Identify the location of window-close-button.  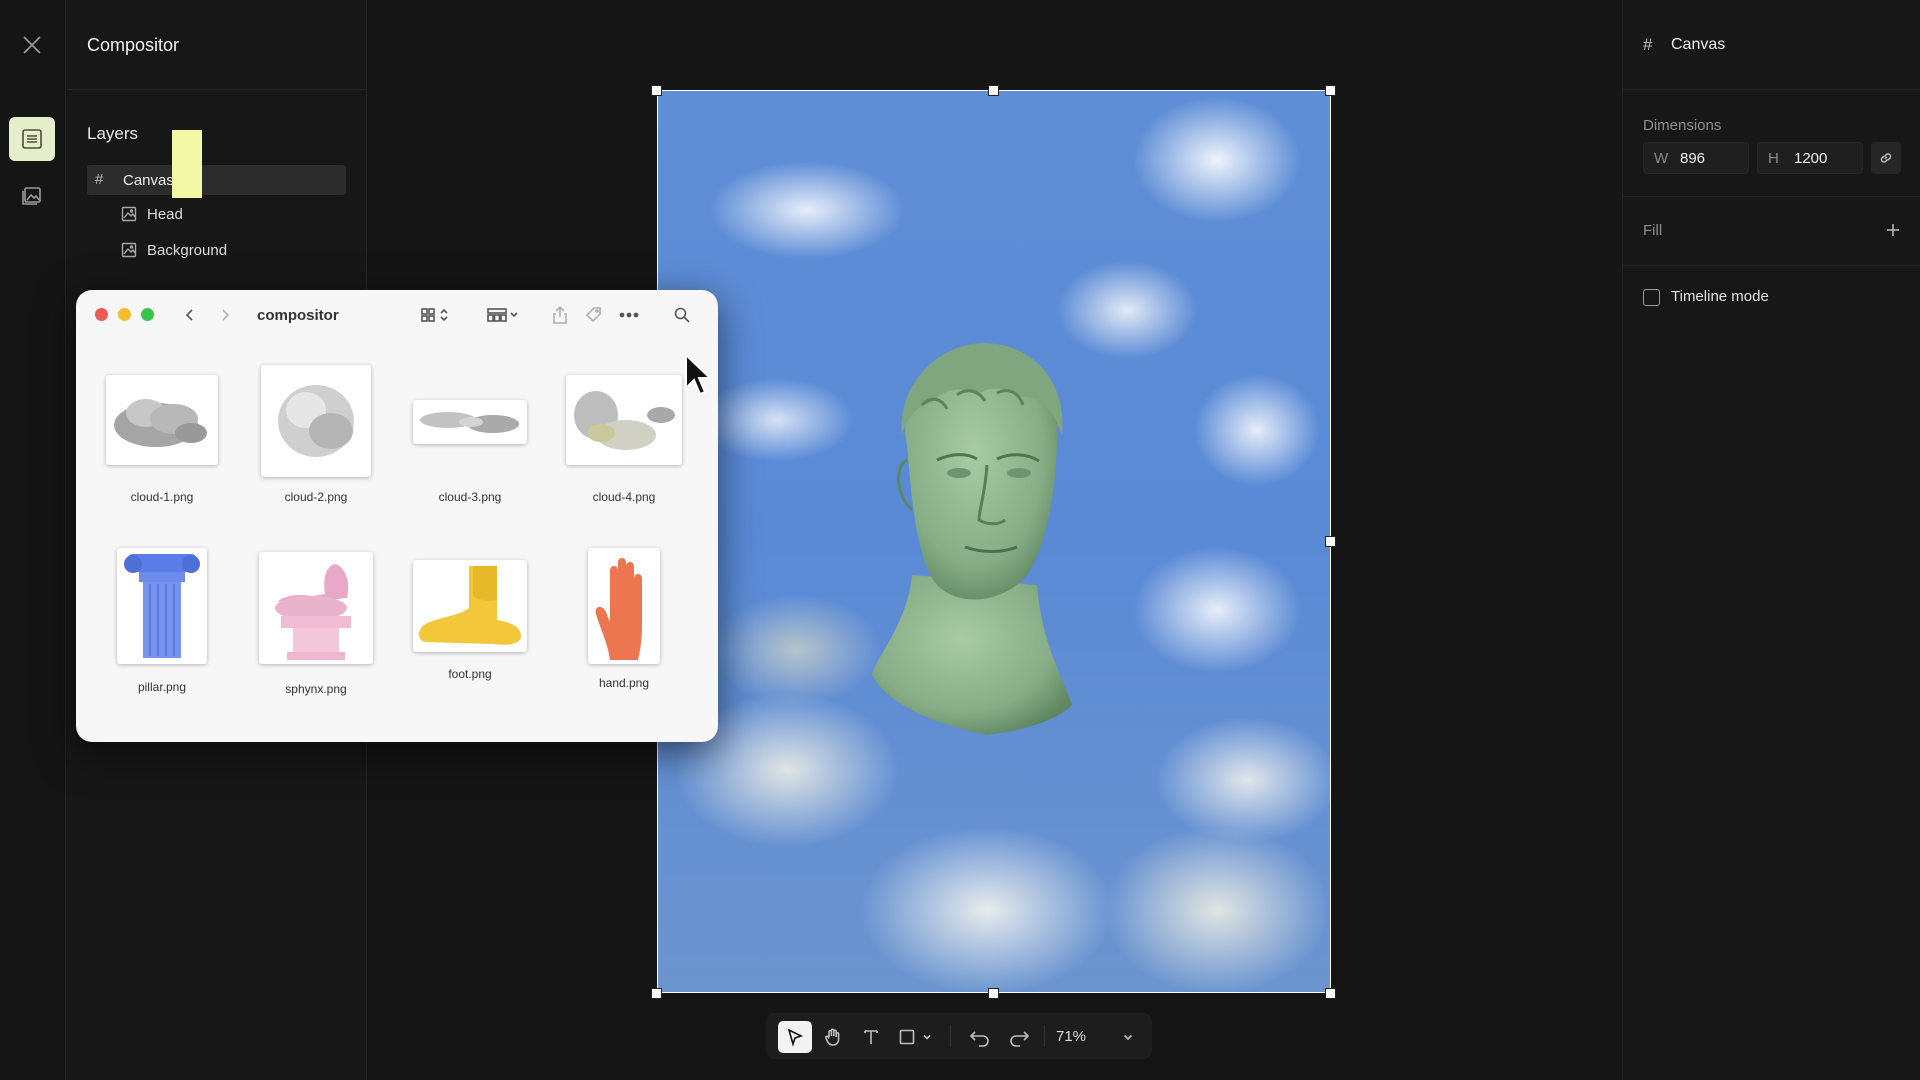
(101, 314).